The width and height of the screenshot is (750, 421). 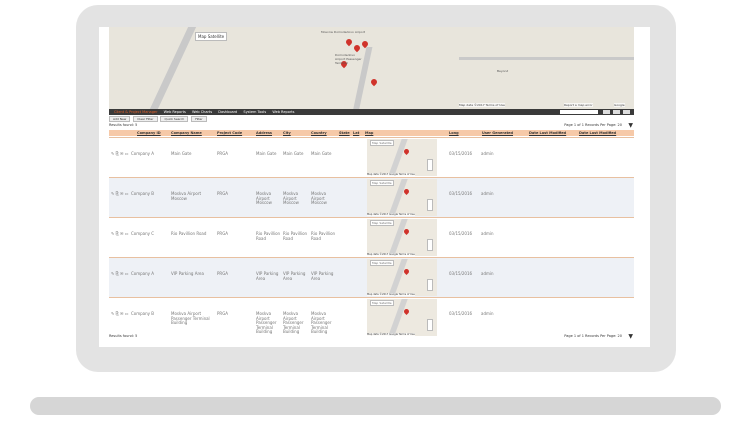 What do you see at coordinates (283, 112) in the screenshot?
I see `nav-item-web-reports-2: Web Reports` at bounding box center [283, 112].